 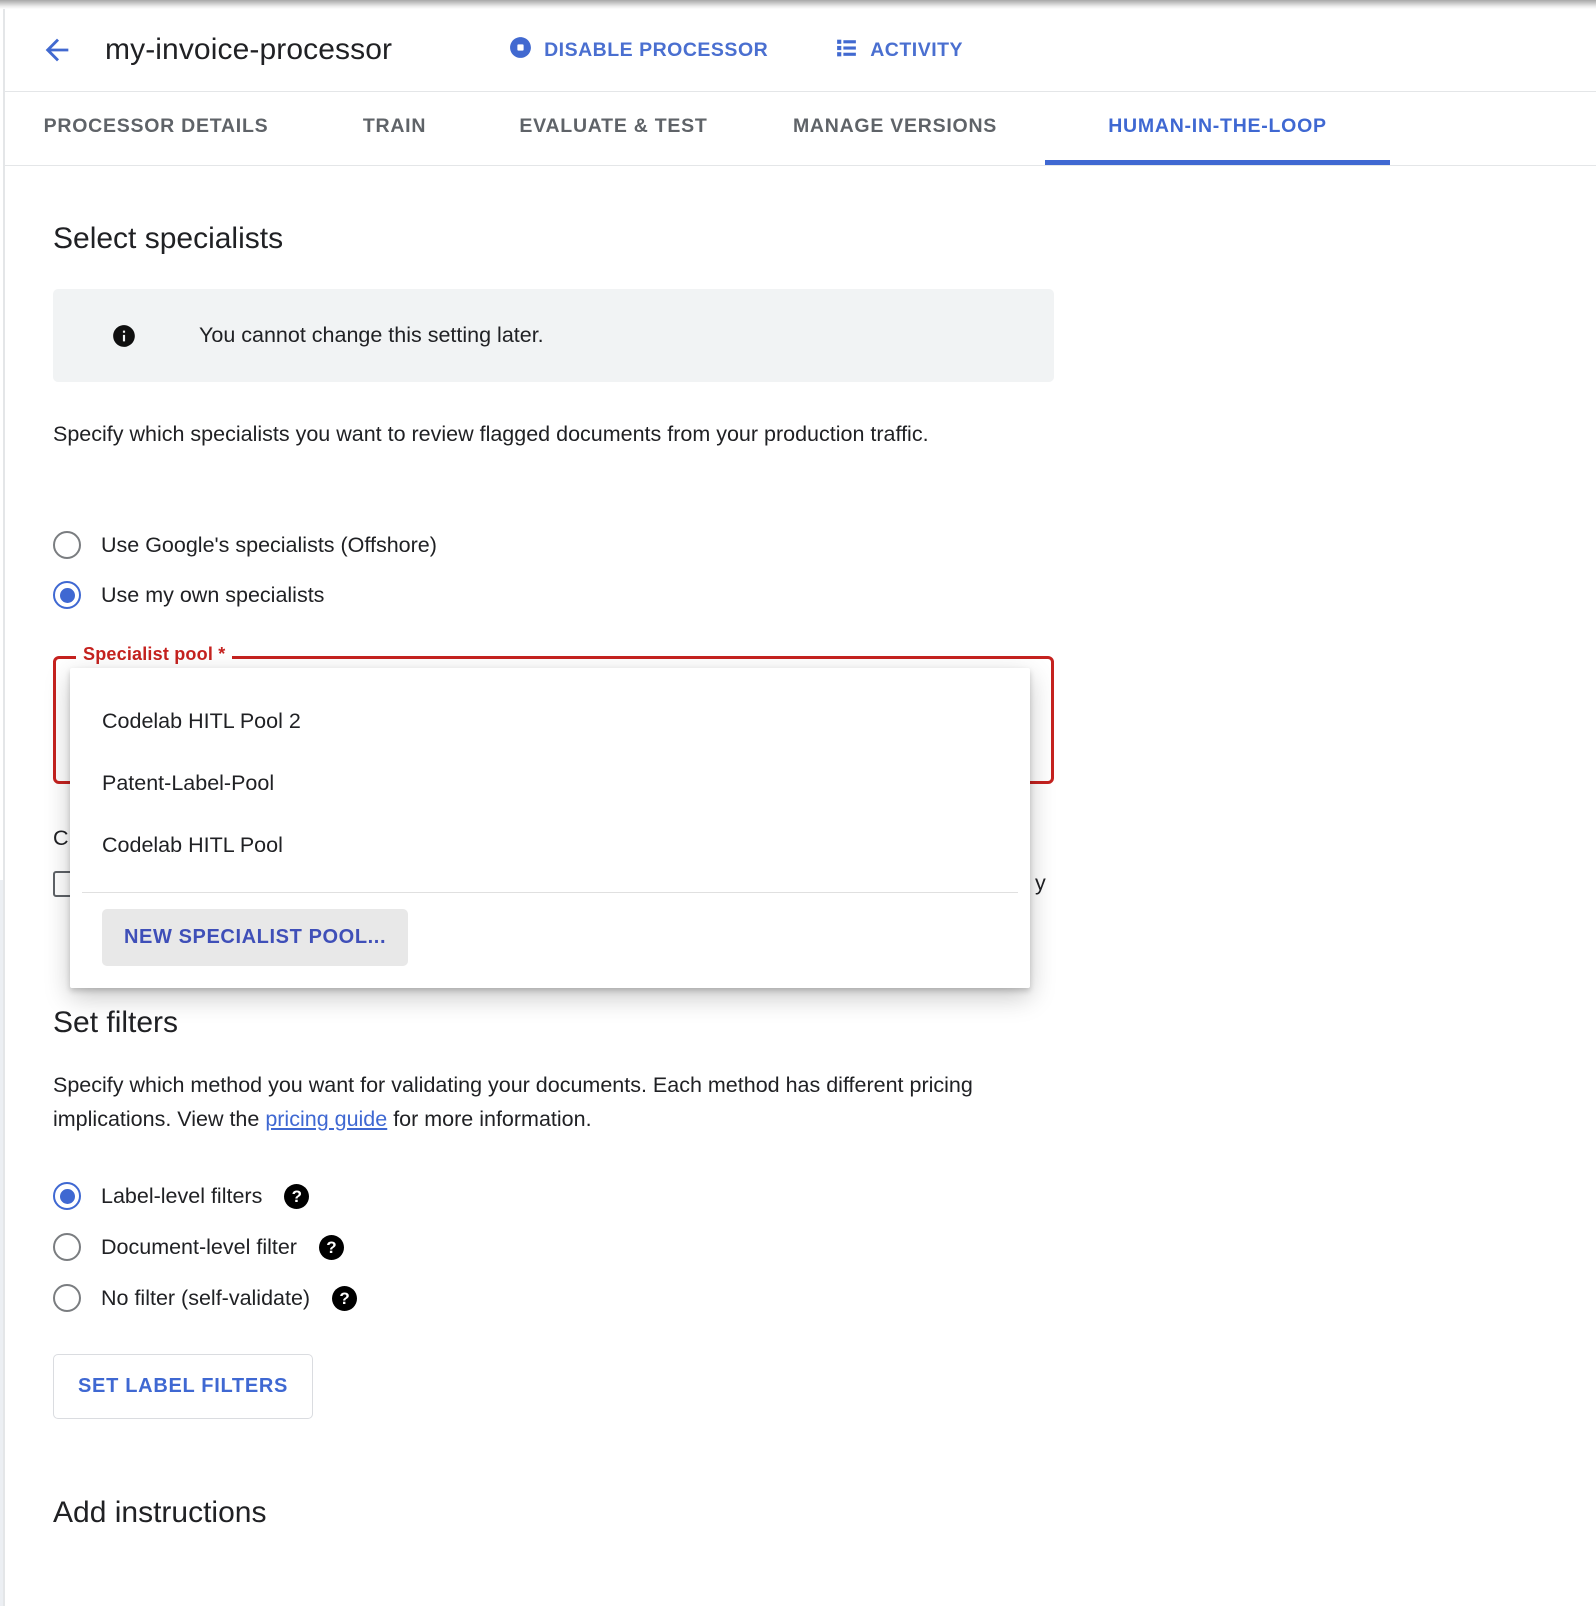 What do you see at coordinates (1217, 125) in the screenshot?
I see `tab-label: HUMAN-IN-THE-LOOP` at bounding box center [1217, 125].